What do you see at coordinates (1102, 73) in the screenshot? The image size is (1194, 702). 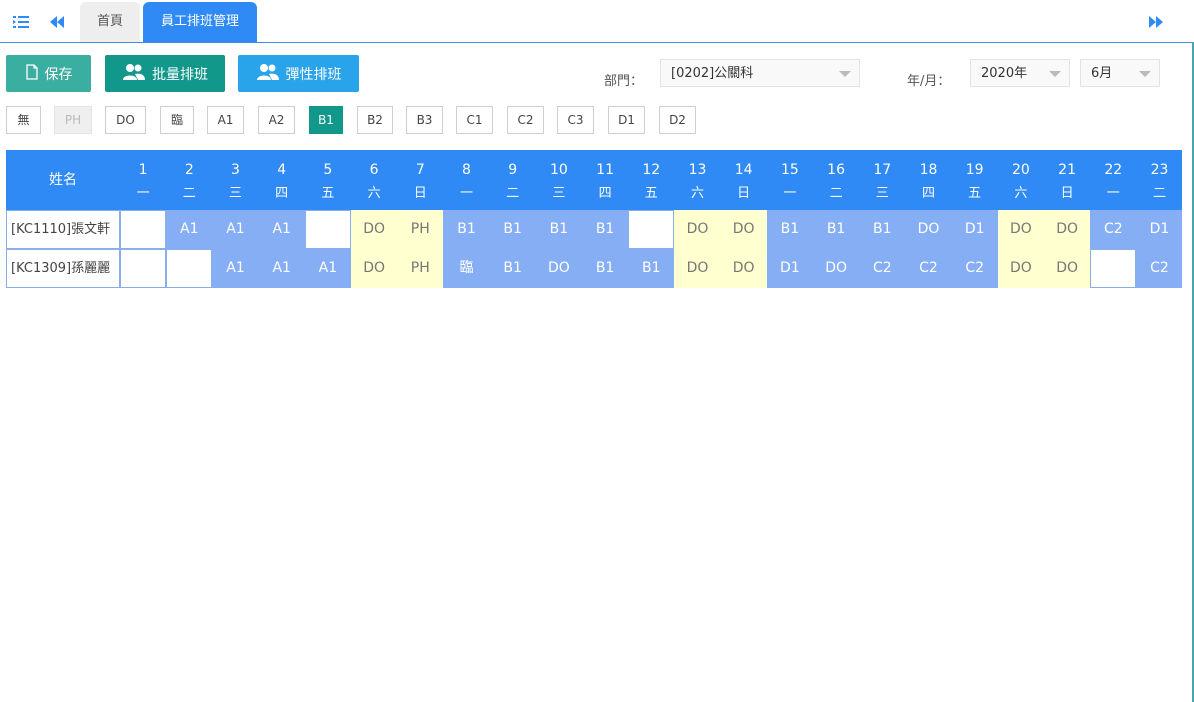 I see `month-value: 6月` at bounding box center [1102, 73].